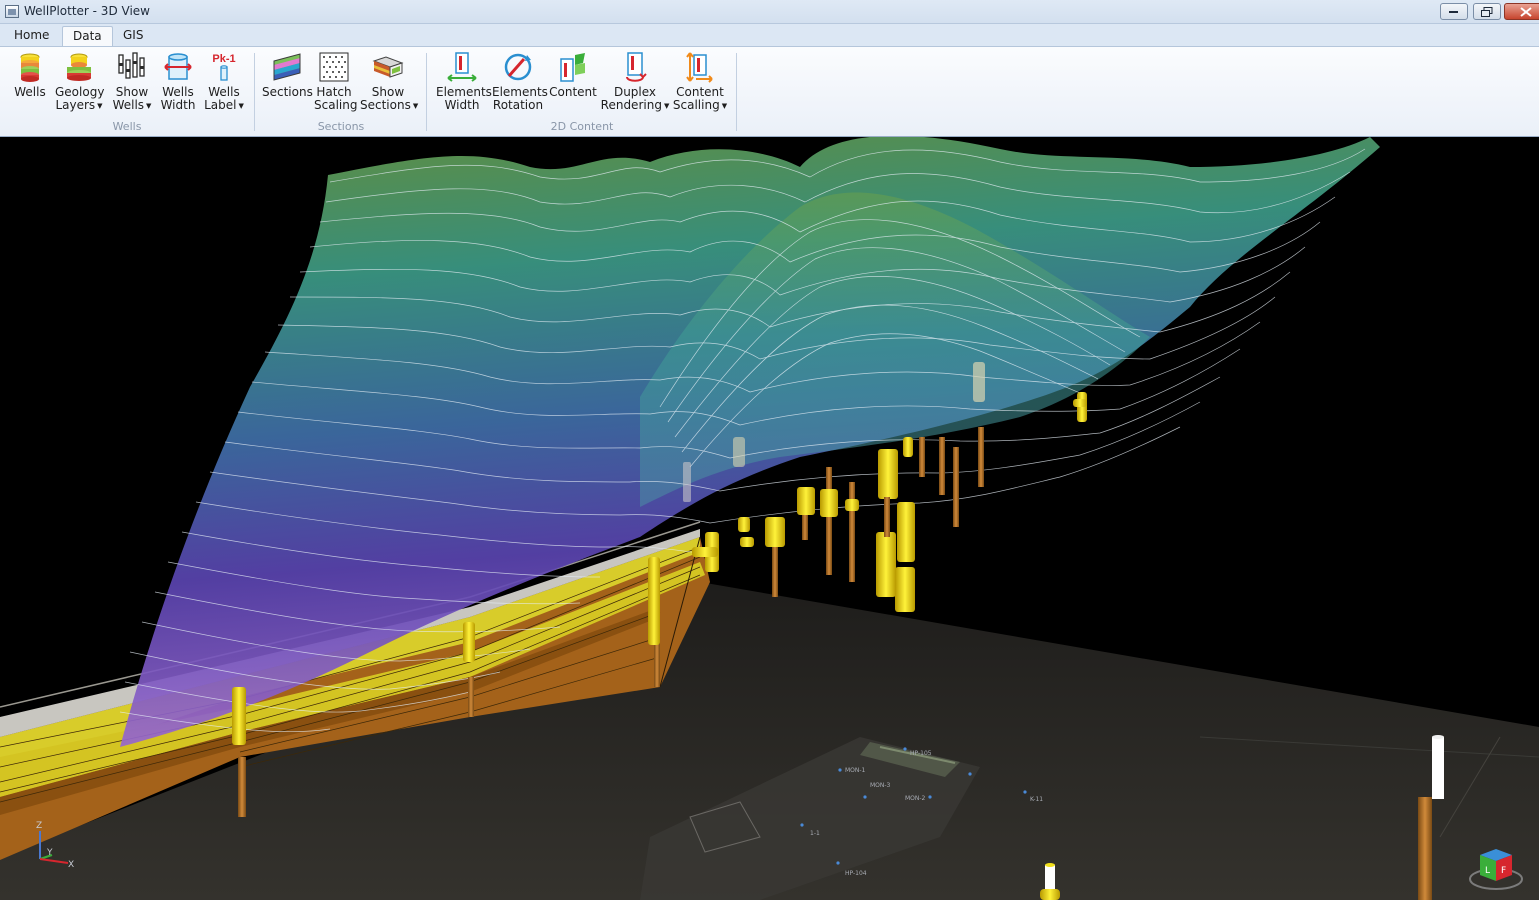 This screenshot has width=1539, height=900. Describe the element at coordinates (1487, 871) in the screenshot. I see `svg-text: L` at that location.